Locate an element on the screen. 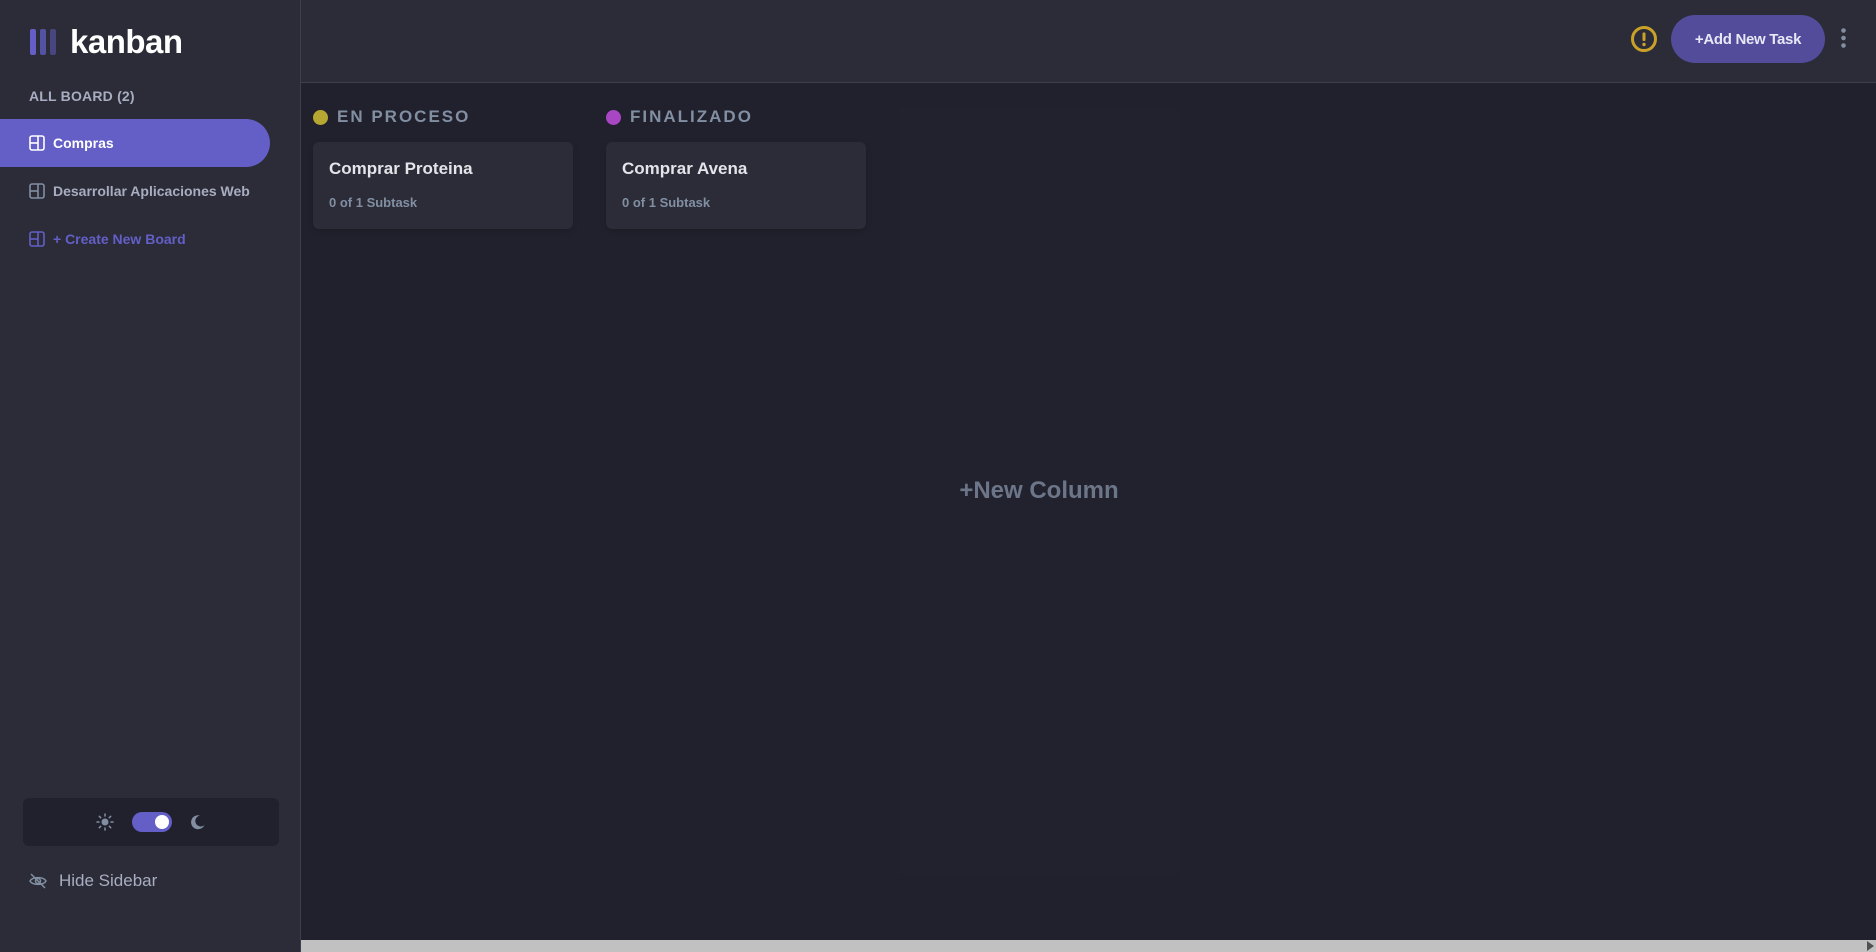 The width and height of the screenshot is (1876, 952). sidebar-item-desarrollar-aplicaciones-web: Desarrollar Aplicaciones Web is located at coordinates (135, 191).